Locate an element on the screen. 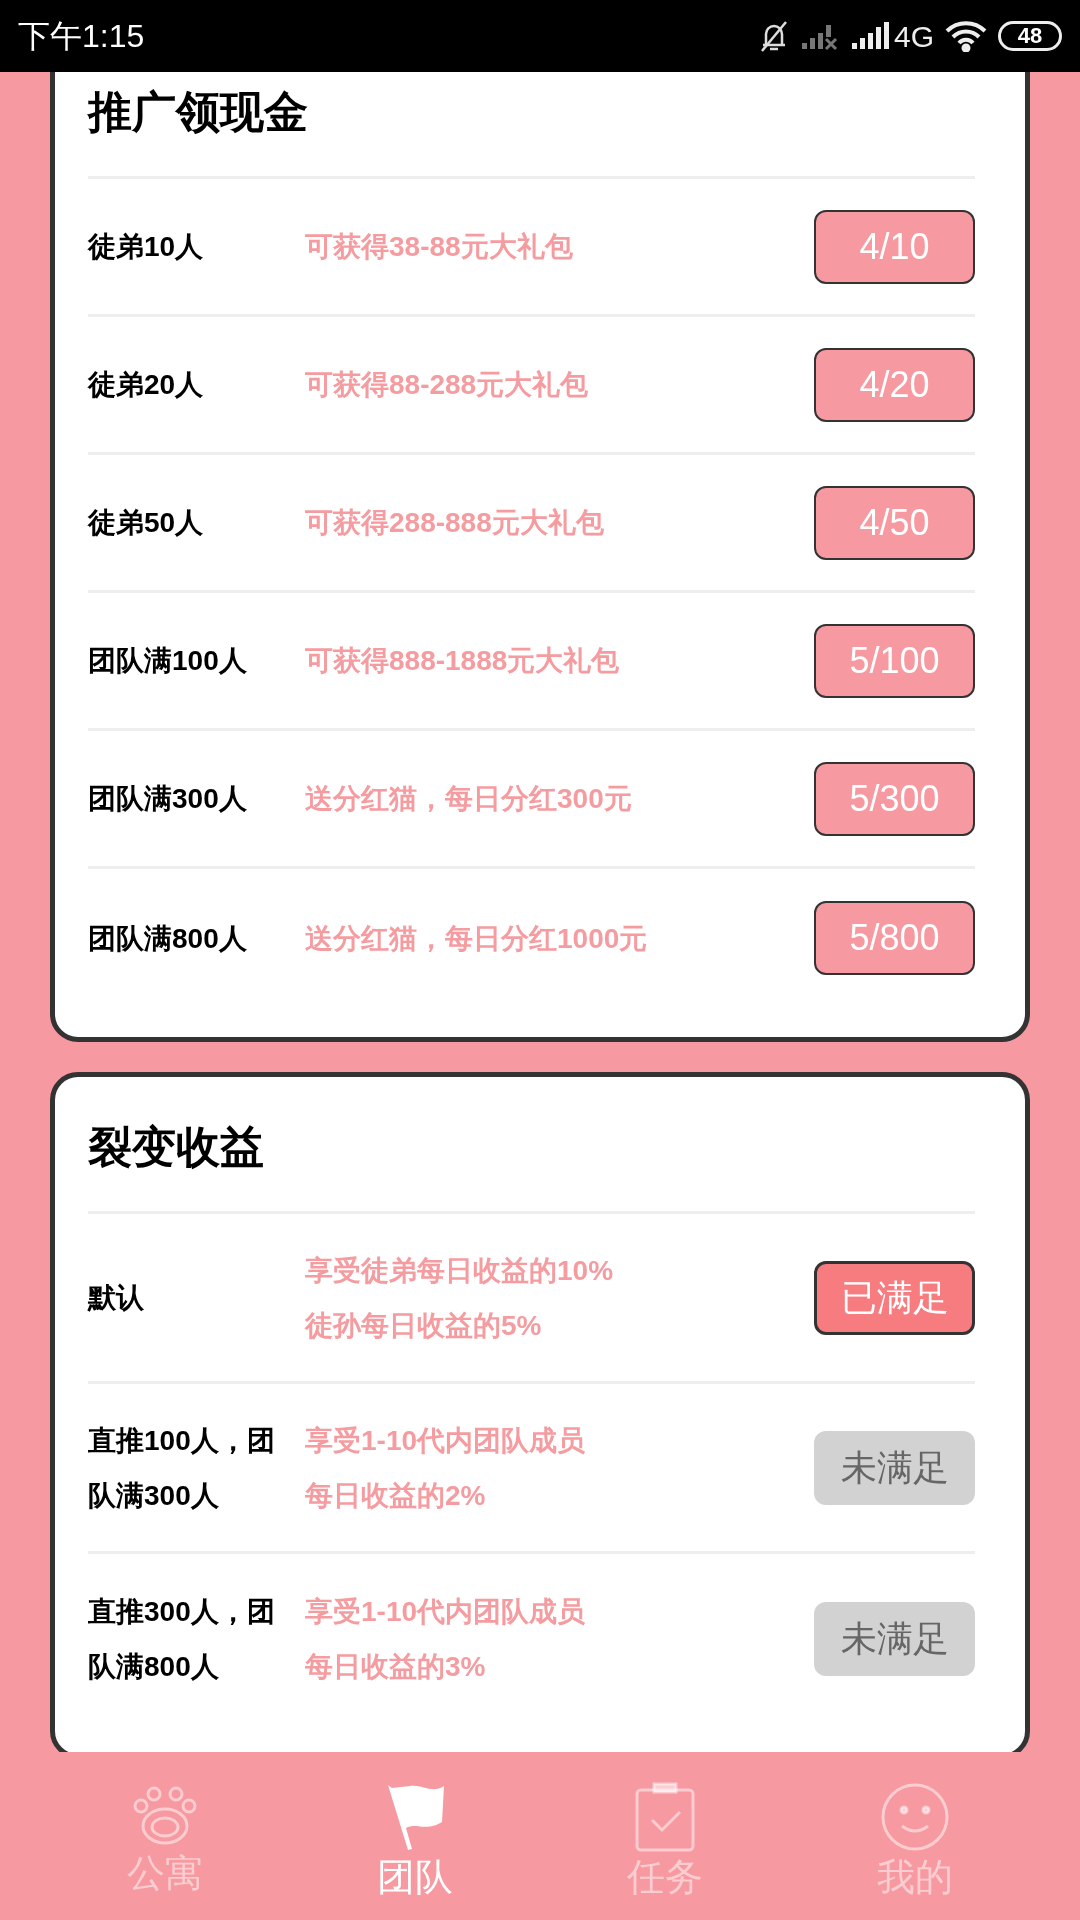 The height and width of the screenshot is (1920, 1080). reward-description: 送分红猫，每日分红300元 is located at coordinates (469, 799).